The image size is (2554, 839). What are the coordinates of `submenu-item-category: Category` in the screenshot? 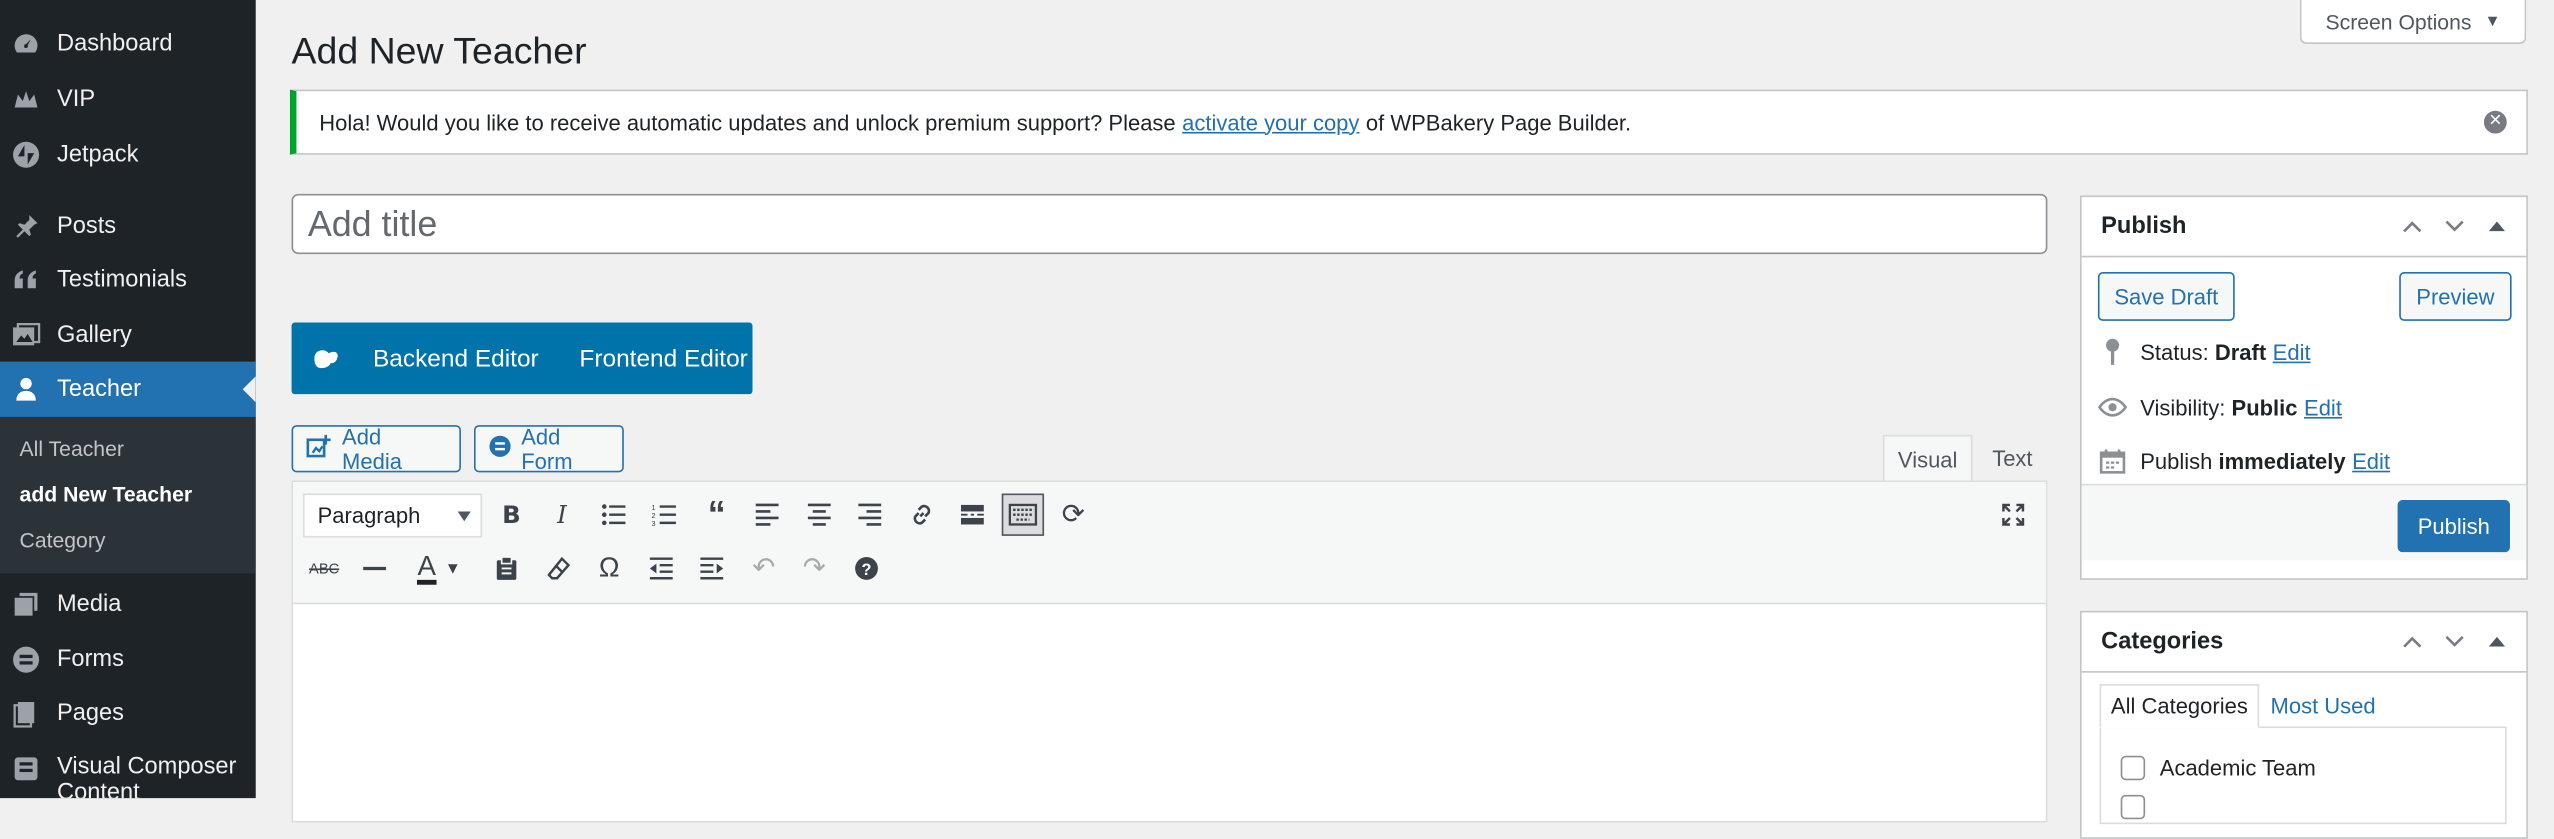 It's located at (63, 540).